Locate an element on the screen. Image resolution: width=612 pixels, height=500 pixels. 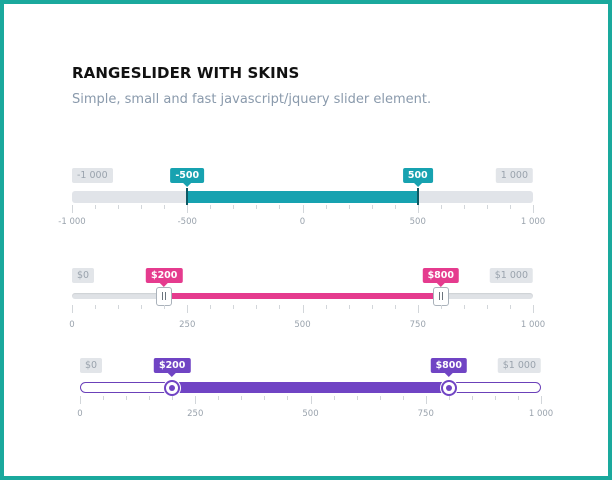
max-label: 1 000 is located at coordinates (514, 175).